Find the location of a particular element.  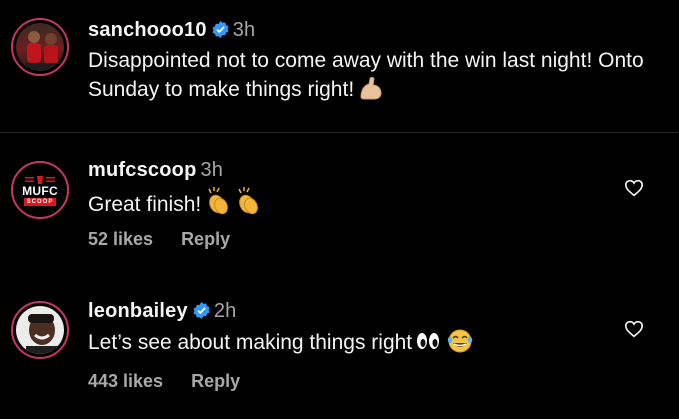

avatar-mufcscoop: MUFC SCOOP is located at coordinates (40, 190).